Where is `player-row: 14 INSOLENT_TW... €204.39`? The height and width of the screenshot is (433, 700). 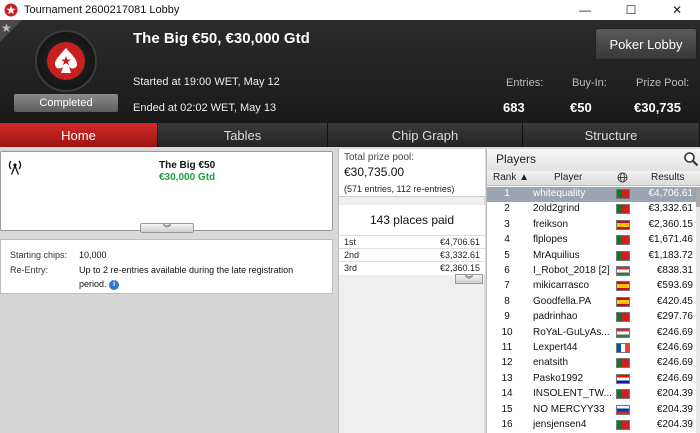 player-row: 14 INSOLENT_TW... €204.39 is located at coordinates (592, 394).